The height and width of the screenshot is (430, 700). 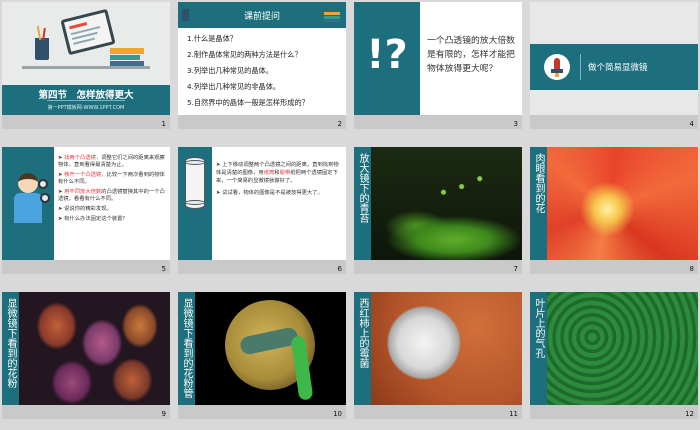 I want to click on slide-10: 显微镜下看到的花粉管 10, so click(x=262, y=355).